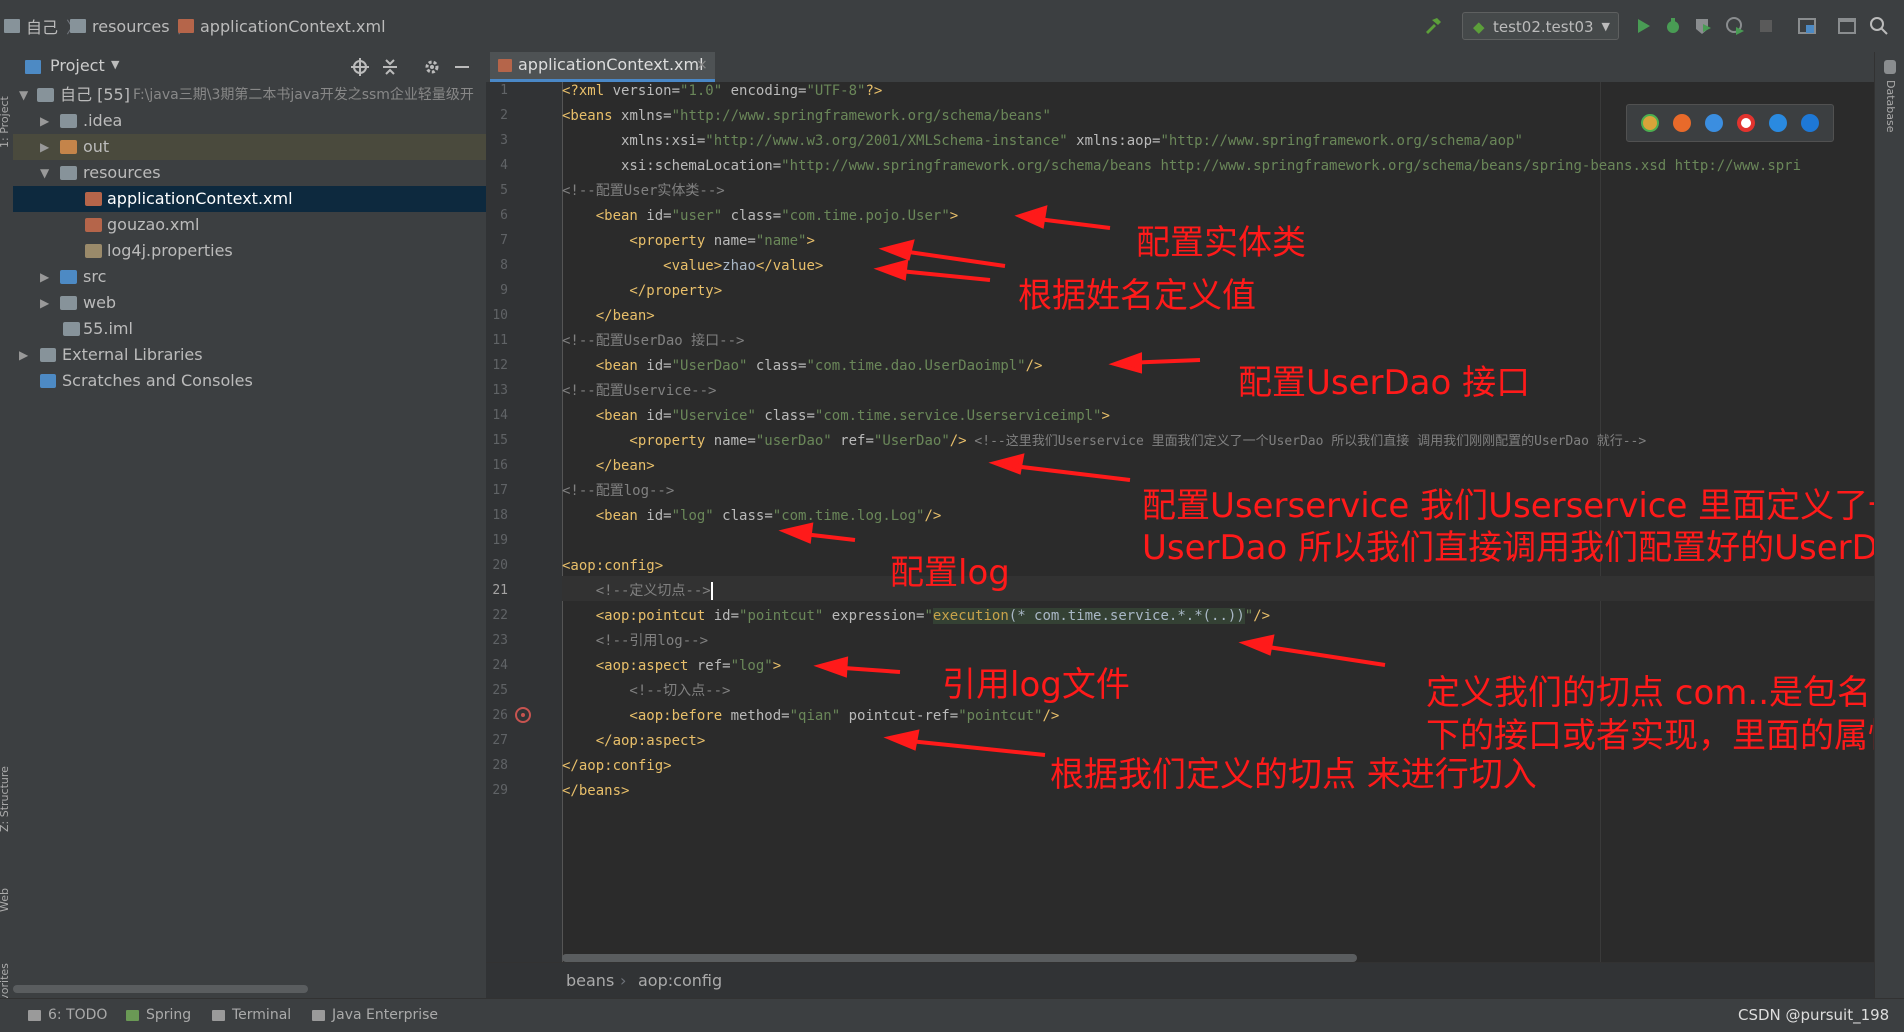 Image resolution: width=1904 pixels, height=1032 pixels. Describe the element at coordinates (623, 980) in the screenshot. I see `chevron-right-icon: ›` at that location.